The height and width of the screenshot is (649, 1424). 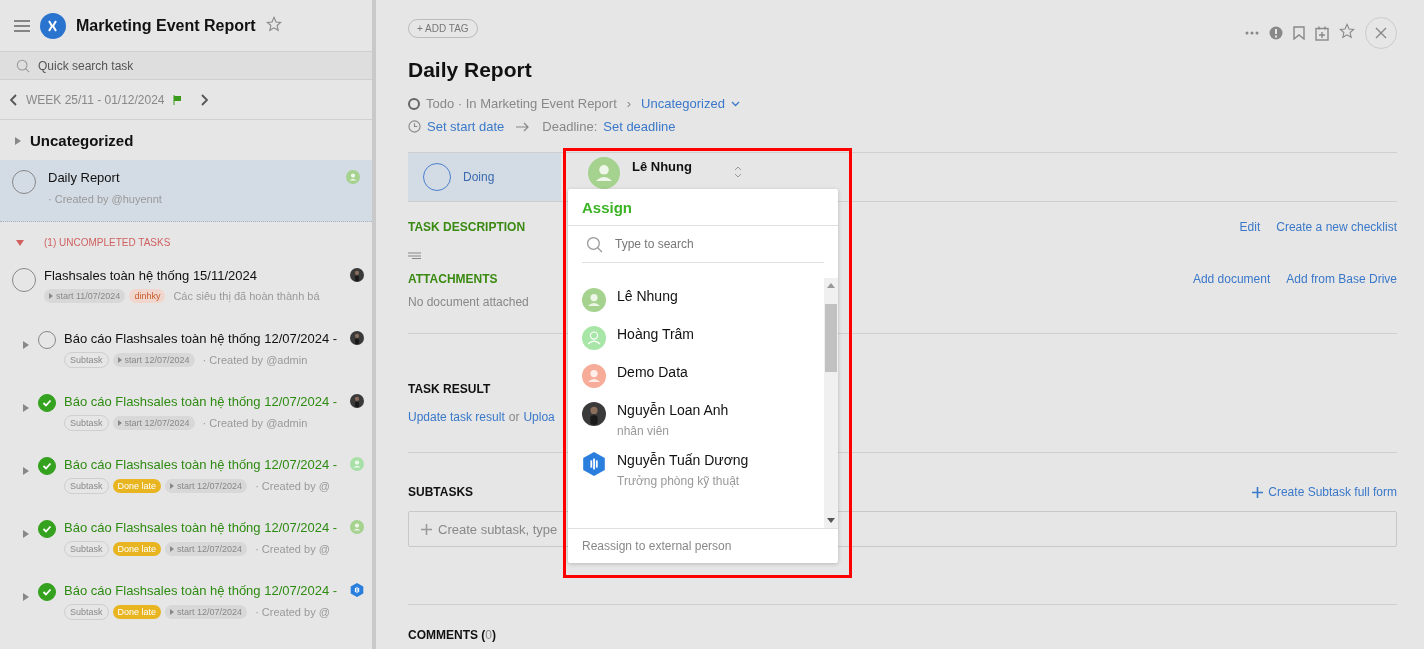 I want to click on project-logo-icon, so click(x=53, y=25).